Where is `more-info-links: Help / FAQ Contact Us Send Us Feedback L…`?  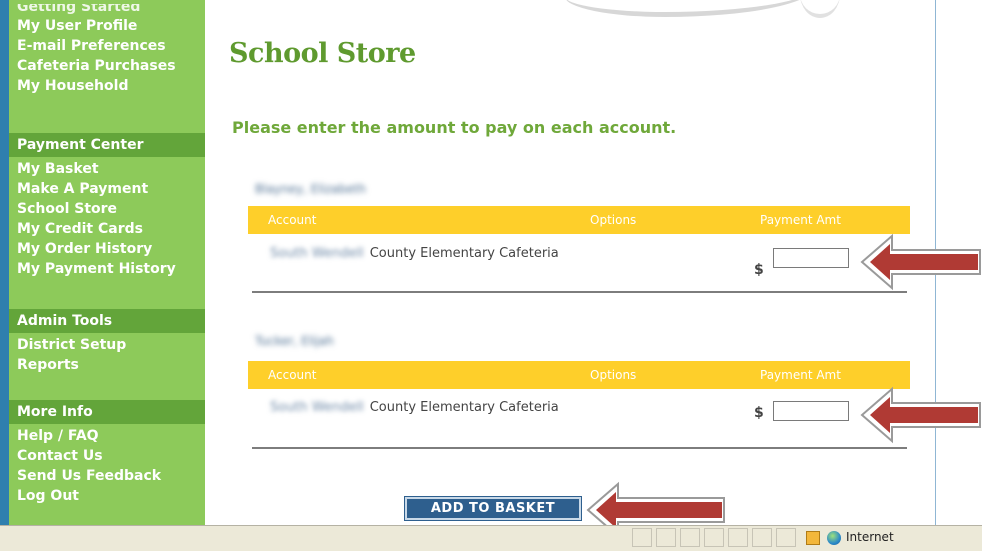
more-info-links: Help / FAQ Contact Us Send Us Feedback L… is located at coordinates (112, 466).